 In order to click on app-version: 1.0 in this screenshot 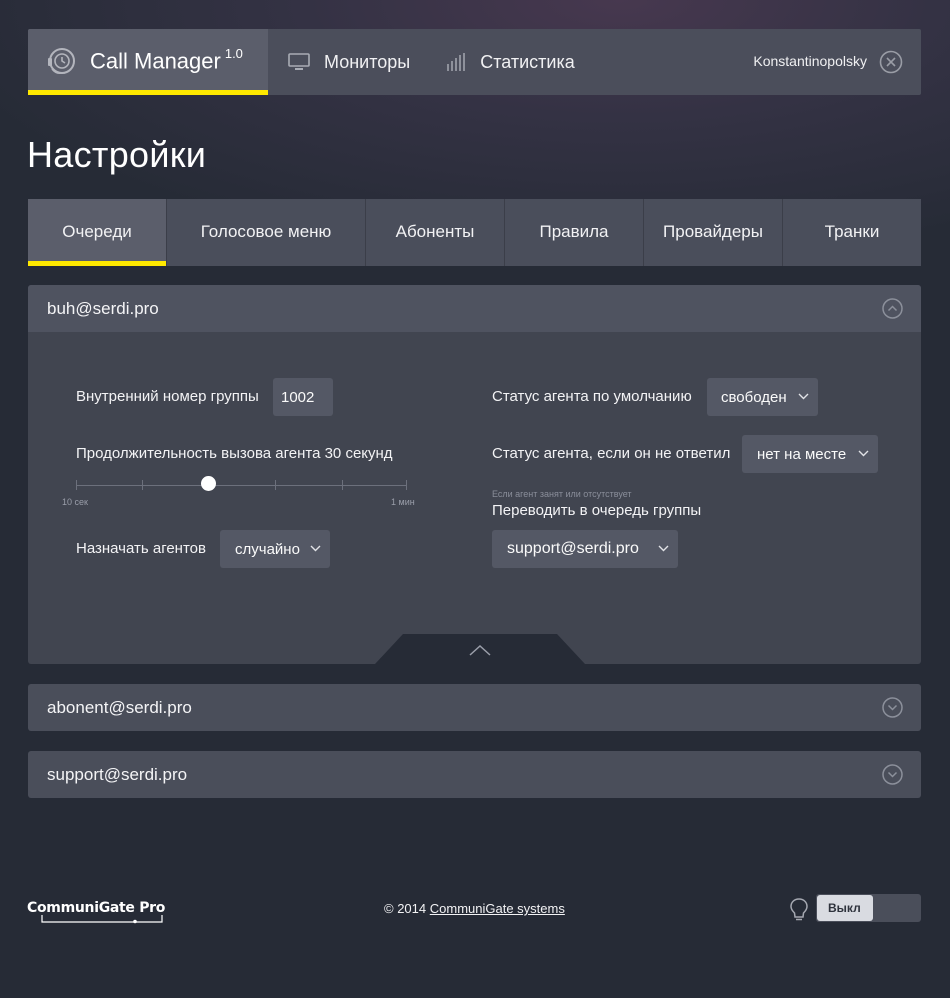, I will do `click(233, 53)`.